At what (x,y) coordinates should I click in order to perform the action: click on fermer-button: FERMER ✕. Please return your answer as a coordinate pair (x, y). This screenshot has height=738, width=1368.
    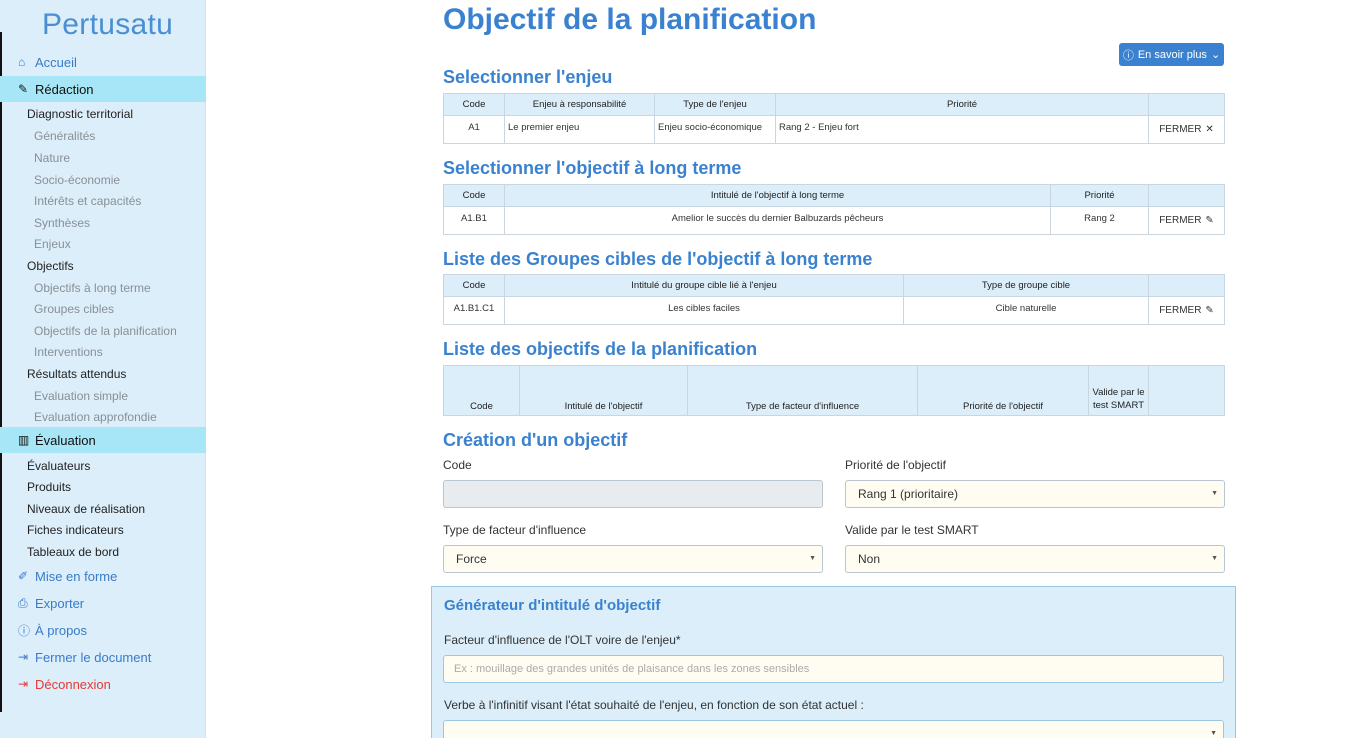
    Looking at the image, I should click on (1186, 129).